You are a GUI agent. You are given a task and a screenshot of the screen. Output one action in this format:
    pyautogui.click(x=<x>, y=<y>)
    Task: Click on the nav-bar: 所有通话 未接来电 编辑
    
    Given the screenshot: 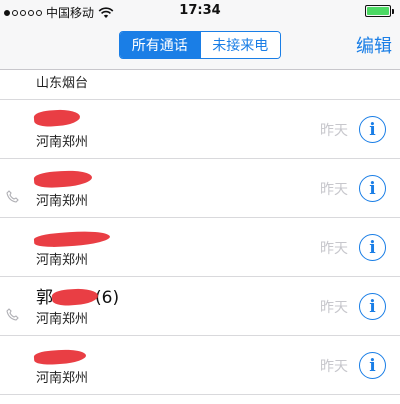 What is the action you would take?
    pyautogui.click(x=200, y=46)
    